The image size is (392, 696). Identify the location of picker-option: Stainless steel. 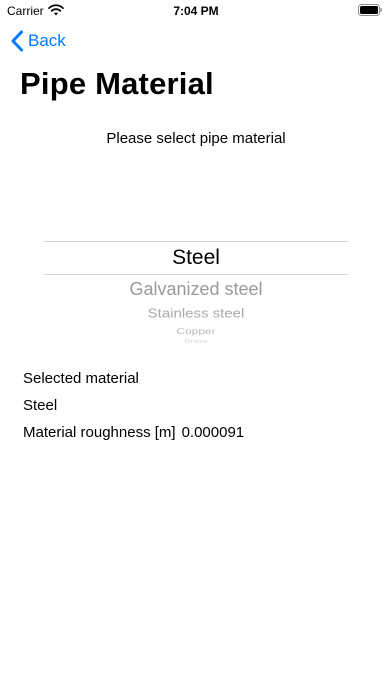
(196, 313).